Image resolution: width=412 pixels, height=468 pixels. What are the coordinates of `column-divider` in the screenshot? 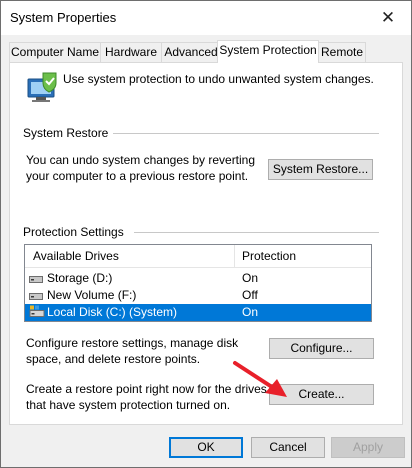 It's located at (234, 256).